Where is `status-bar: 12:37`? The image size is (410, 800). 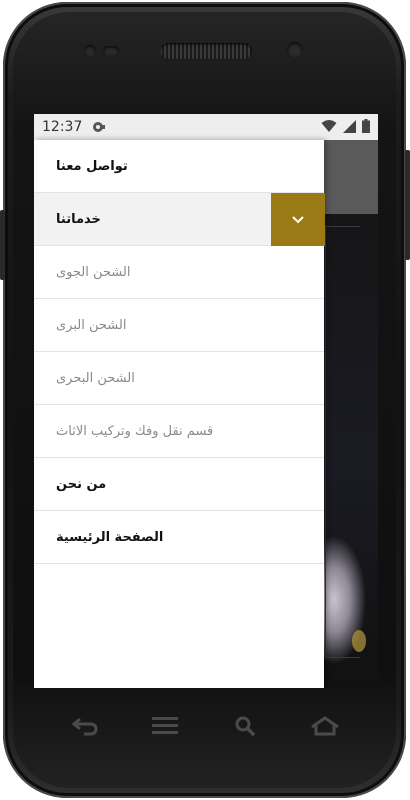
status-bar: 12:37 is located at coordinates (206, 127).